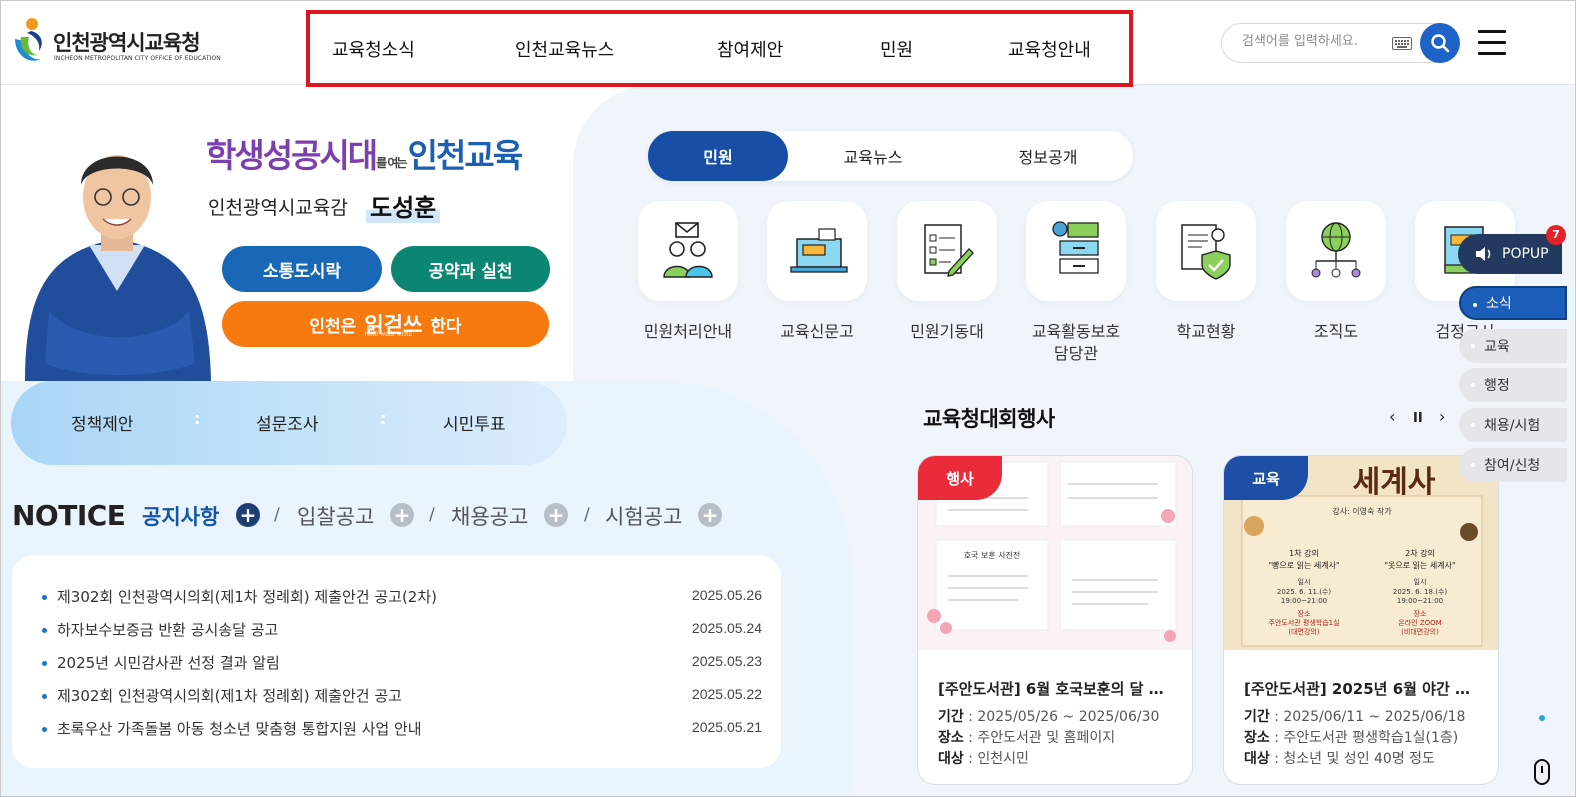 This screenshot has height=797, width=1576. Describe the element at coordinates (1392, 416) in the screenshot. I see `events-prev-button: ‹` at that location.